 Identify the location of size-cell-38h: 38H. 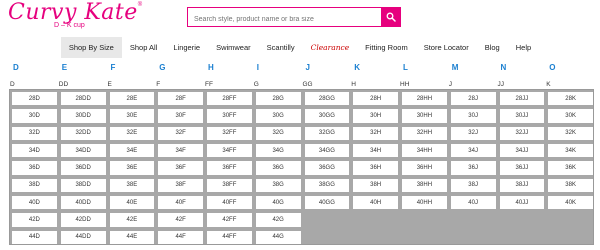
(375, 185).